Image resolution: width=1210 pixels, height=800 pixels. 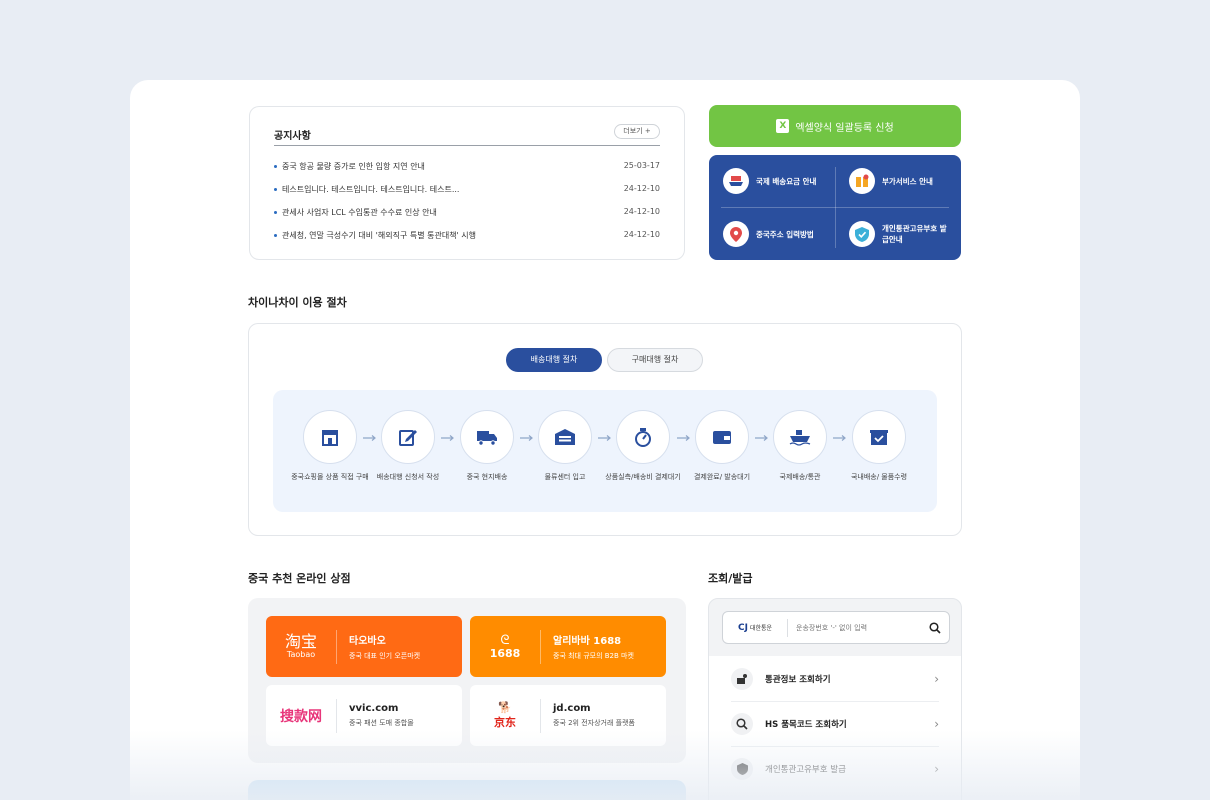 What do you see at coordinates (385, 656) in the screenshot?
I see `shop-description: 중국 대표 인기 오픈마켓` at bounding box center [385, 656].